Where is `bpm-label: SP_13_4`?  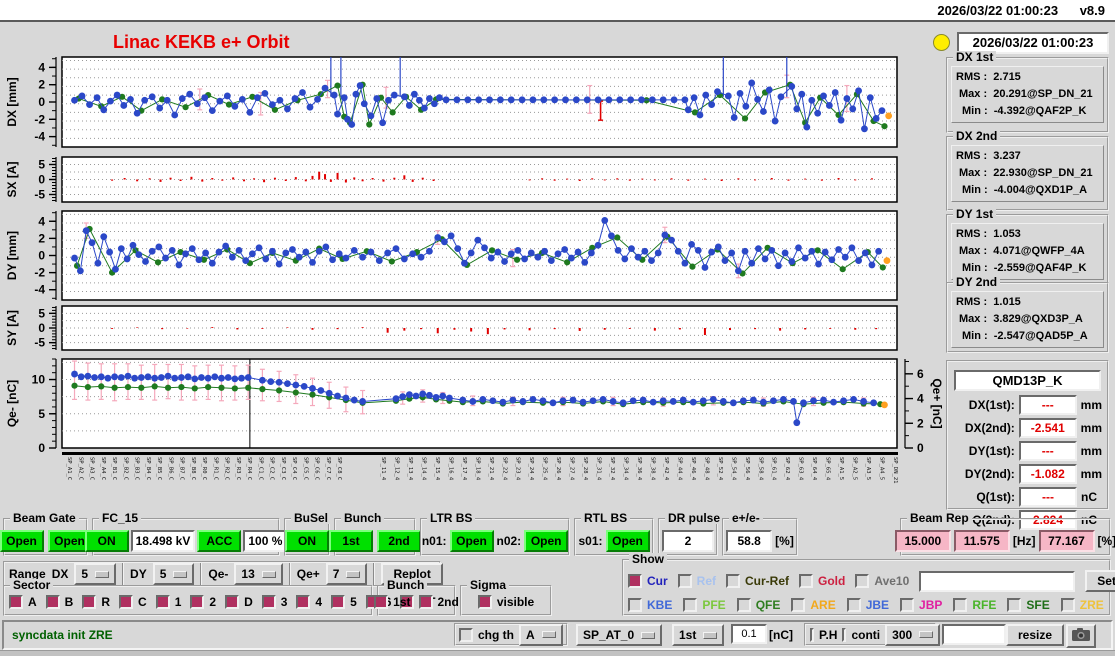 bpm-label: SP_13_4 is located at coordinates (409, 469).